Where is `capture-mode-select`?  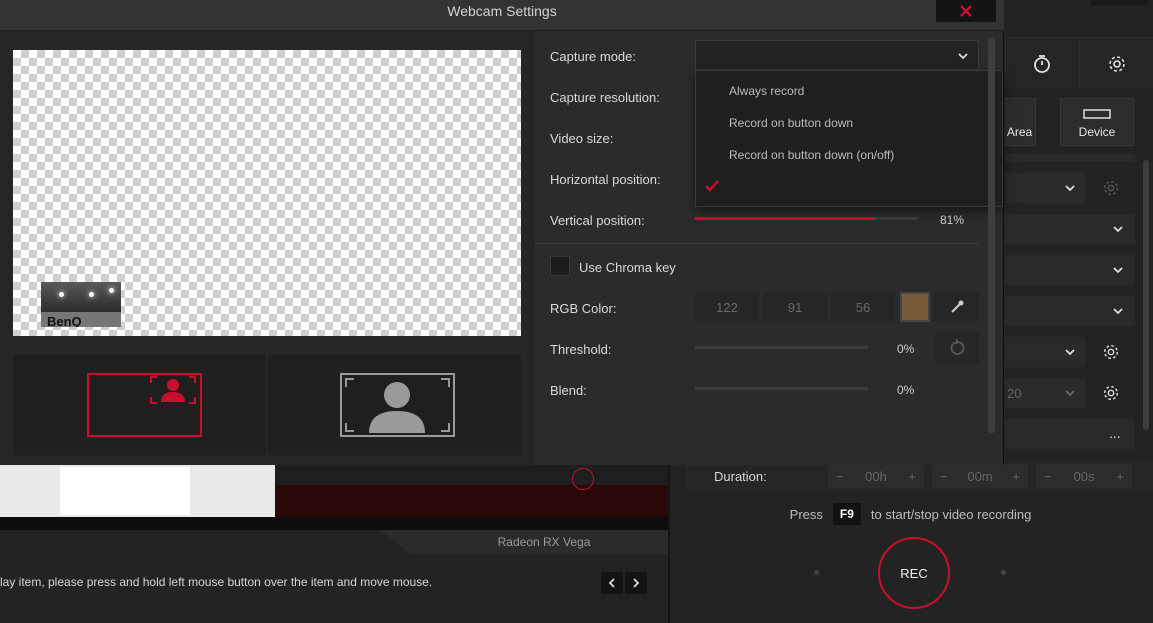 capture-mode-select is located at coordinates (837, 55).